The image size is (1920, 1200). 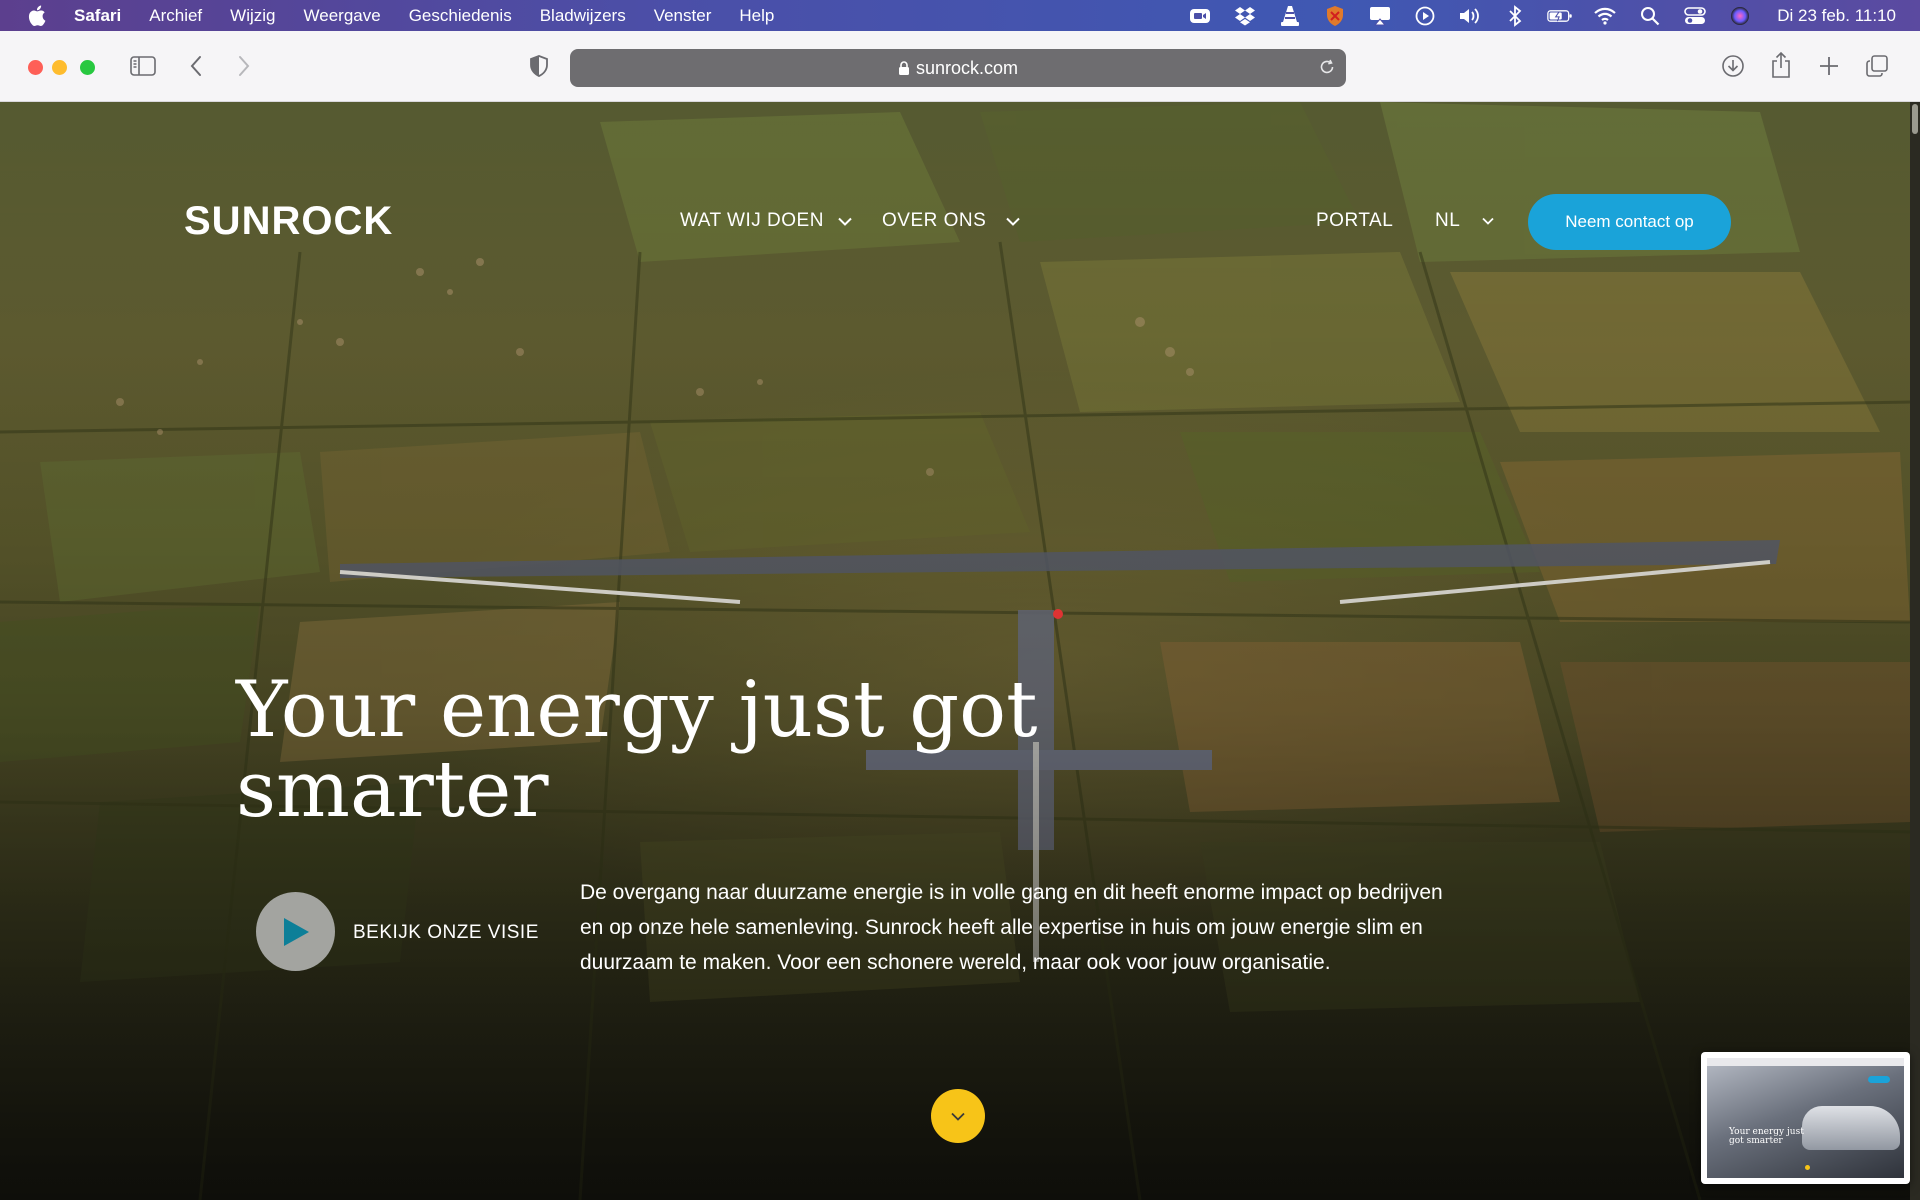 I want to click on tab-overview-icon, so click(x=1877, y=66).